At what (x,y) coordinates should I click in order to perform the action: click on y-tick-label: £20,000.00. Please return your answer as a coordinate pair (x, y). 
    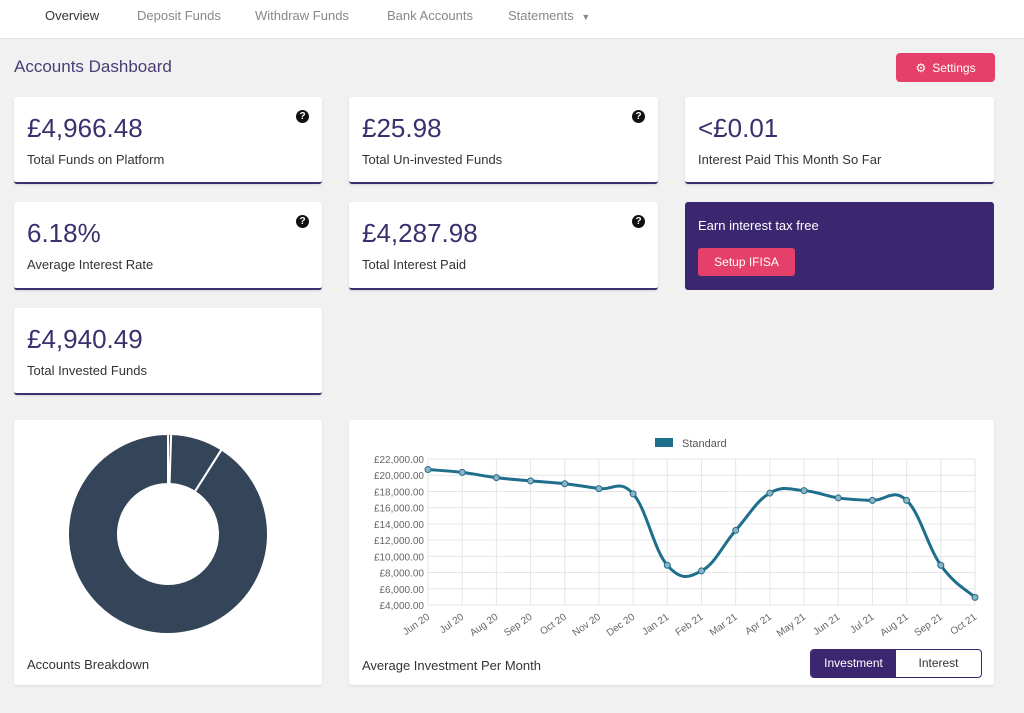
    Looking at the image, I should click on (399, 476).